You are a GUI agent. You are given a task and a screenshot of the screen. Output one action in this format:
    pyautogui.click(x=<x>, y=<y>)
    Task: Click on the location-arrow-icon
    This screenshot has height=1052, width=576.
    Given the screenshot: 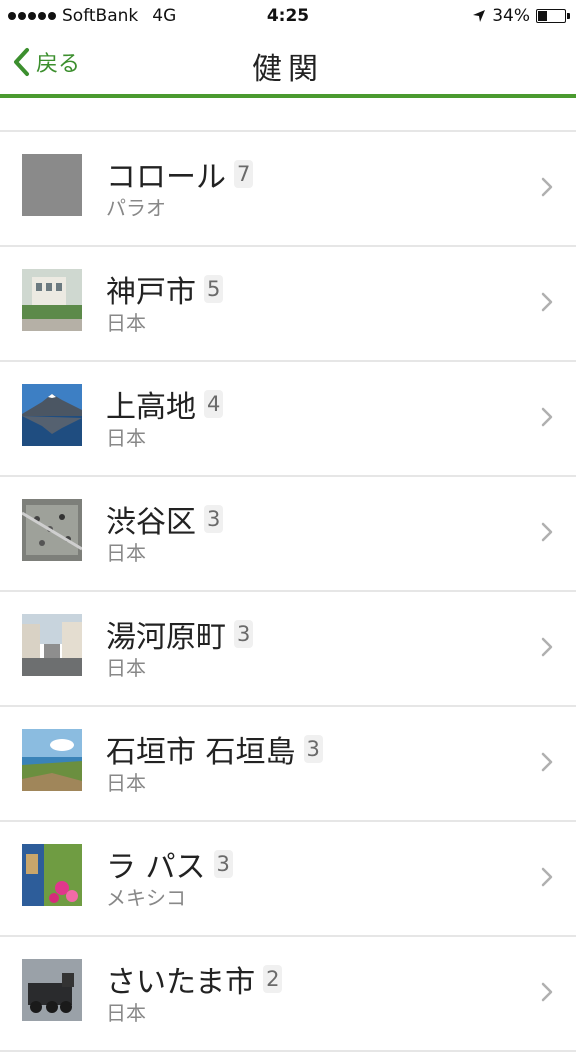 What is the action you would take?
    pyautogui.click(x=479, y=16)
    